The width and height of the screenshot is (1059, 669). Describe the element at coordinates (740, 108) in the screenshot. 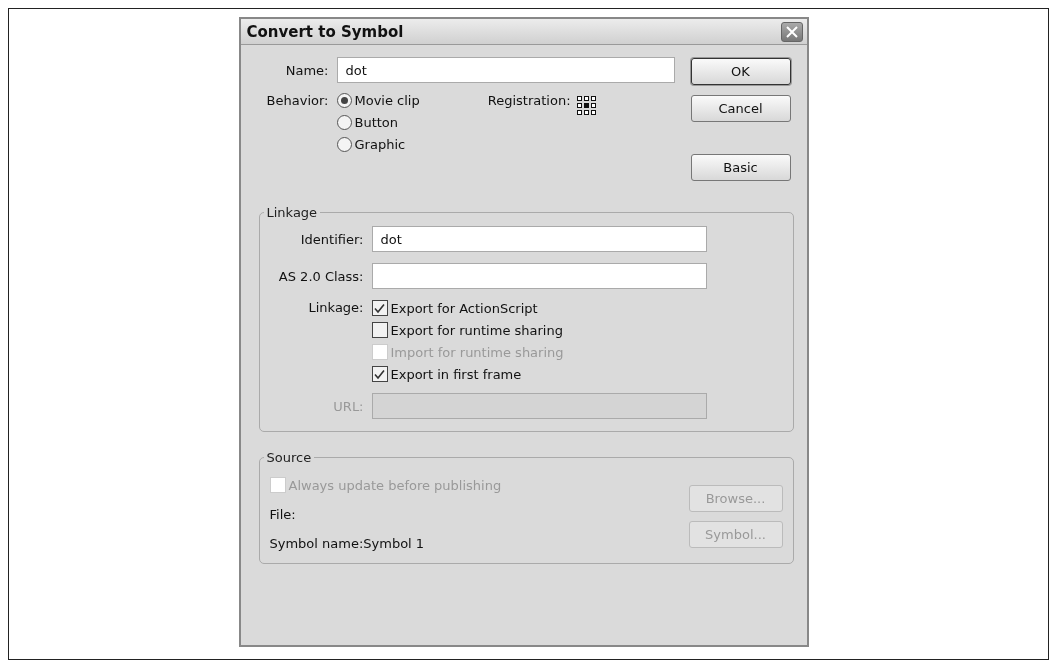

I see `dialog-button: Cancel` at that location.